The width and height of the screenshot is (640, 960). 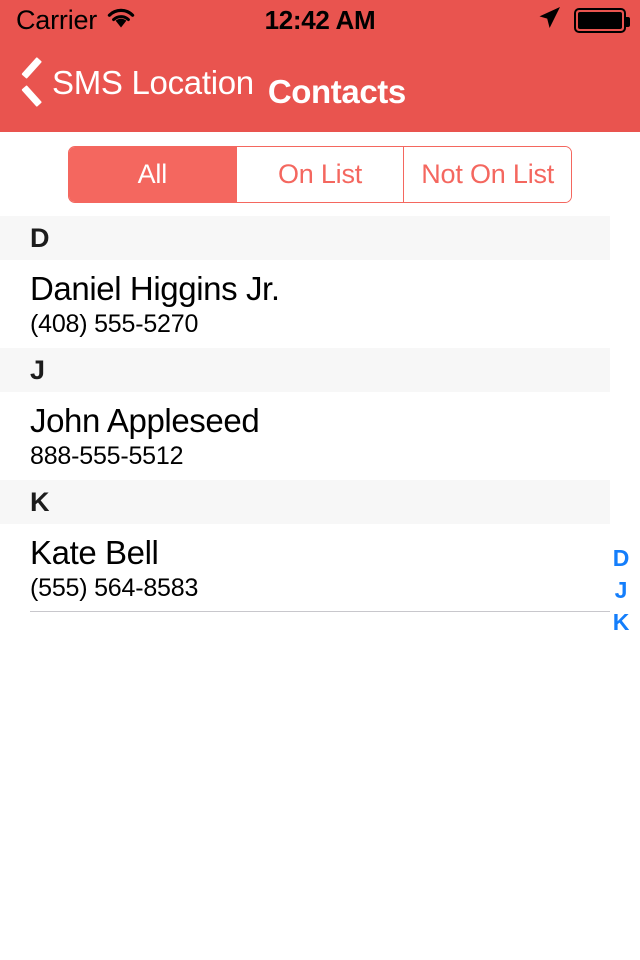 What do you see at coordinates (94, 552) in the screenshot?
I see `contact-name: Kate Bell` at bounding box center [94, 552].